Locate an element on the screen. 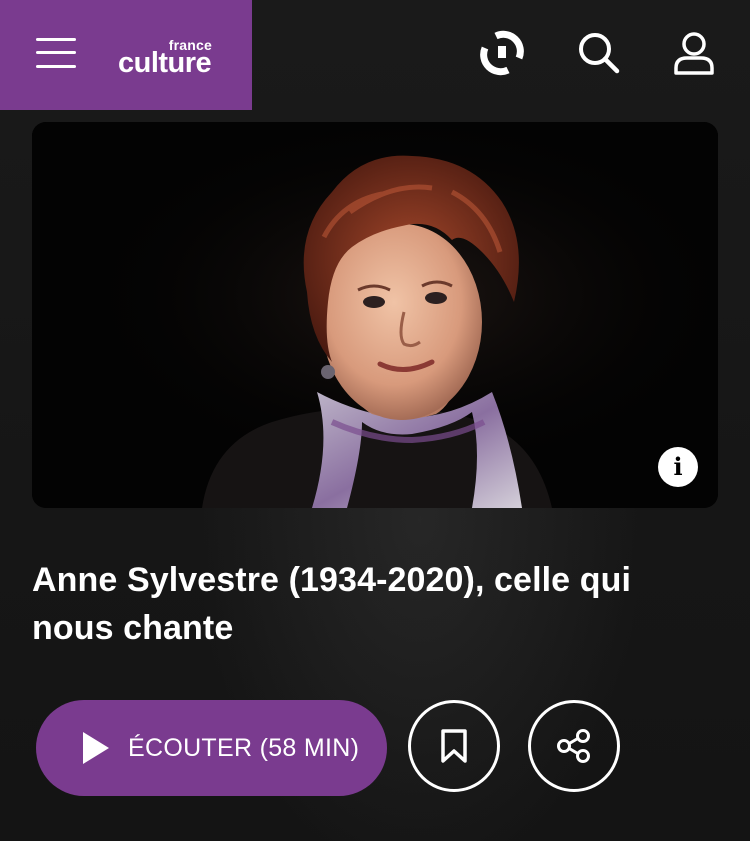  france-culture-logo: france culture is located at coordinates (168, 58).